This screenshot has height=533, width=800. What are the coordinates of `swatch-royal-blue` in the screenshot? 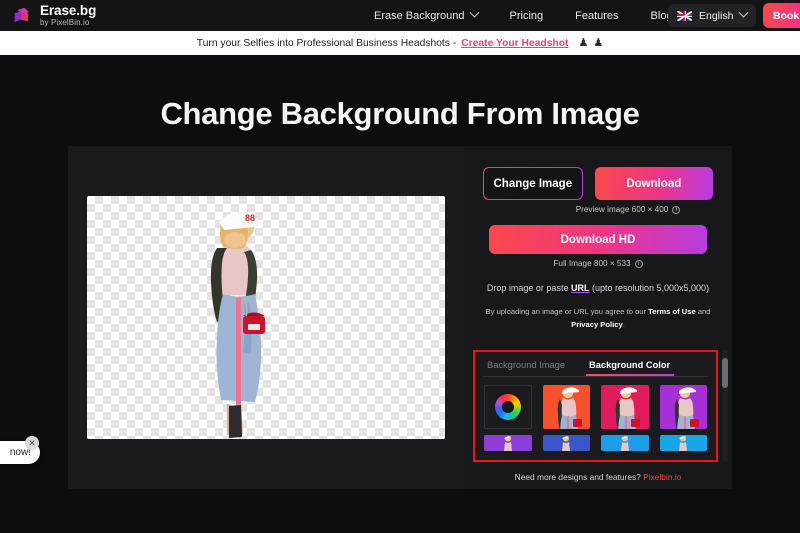 It's located at (566, 443).